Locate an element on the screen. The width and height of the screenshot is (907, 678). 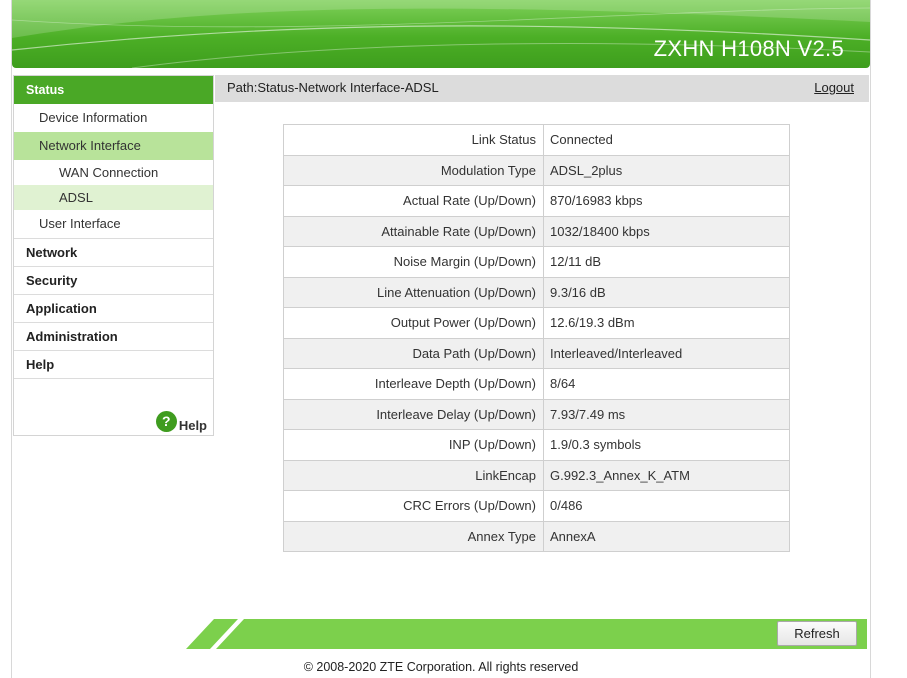
row-value: 8/64 is located at coordinates (666, 384).